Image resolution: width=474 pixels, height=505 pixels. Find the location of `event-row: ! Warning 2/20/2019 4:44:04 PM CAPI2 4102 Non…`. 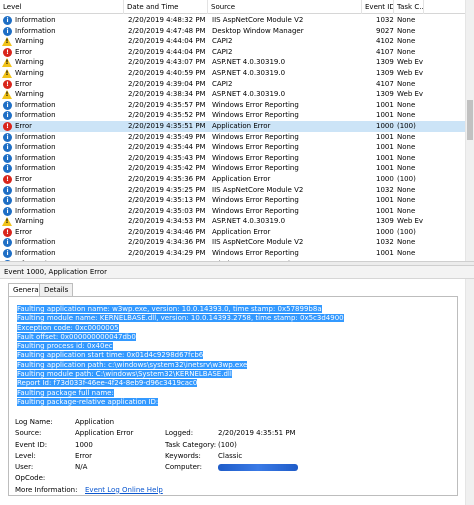

event-row: ! Warning 2/20/2019 4:44:04 PM CAPI2 4102 Non… is located at coordinates (237, 41).